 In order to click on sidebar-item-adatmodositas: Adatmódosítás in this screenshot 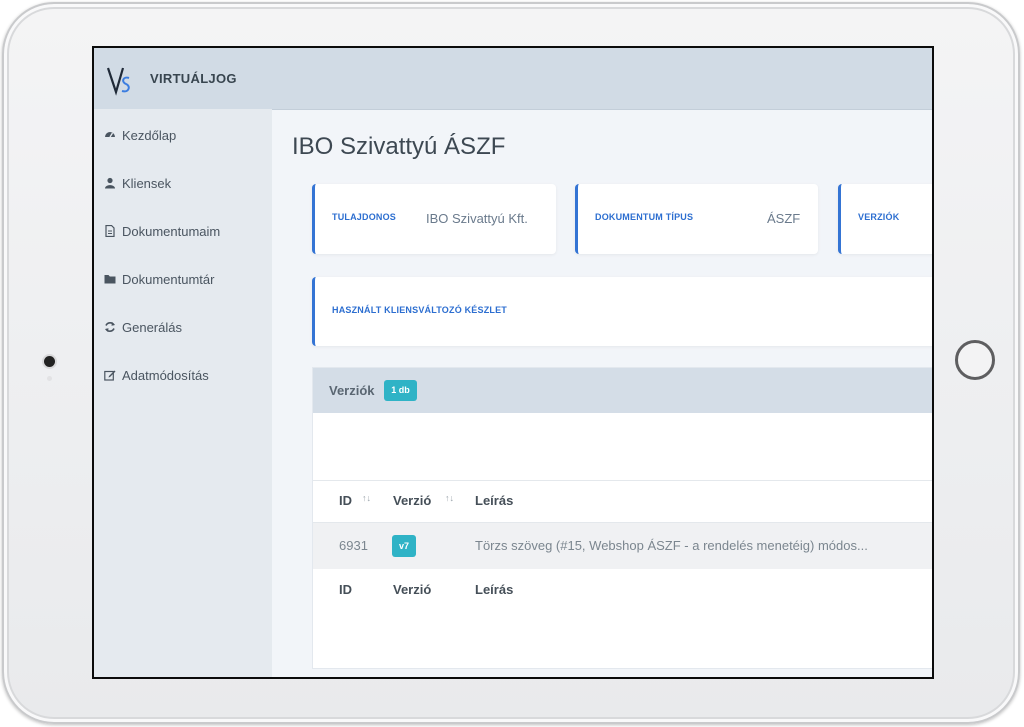, I will do `click(156, 375)`.